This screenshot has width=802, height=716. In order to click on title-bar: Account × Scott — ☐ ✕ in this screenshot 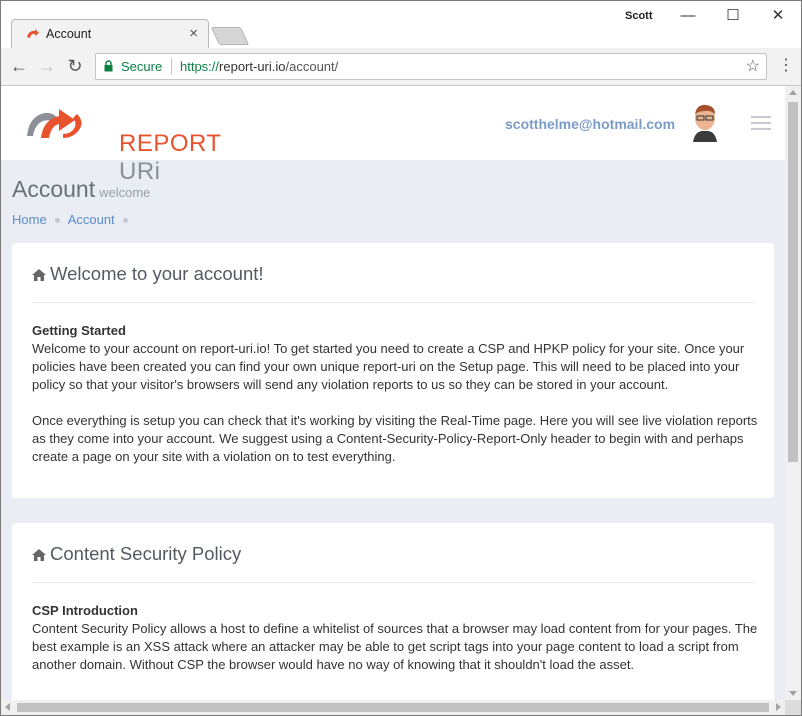, I will do `click(401, 25)`.